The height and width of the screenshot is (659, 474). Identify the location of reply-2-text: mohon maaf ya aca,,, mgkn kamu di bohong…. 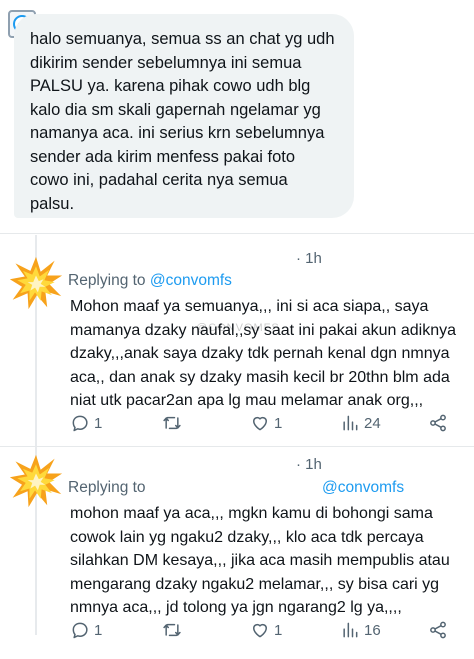
(260, 560).